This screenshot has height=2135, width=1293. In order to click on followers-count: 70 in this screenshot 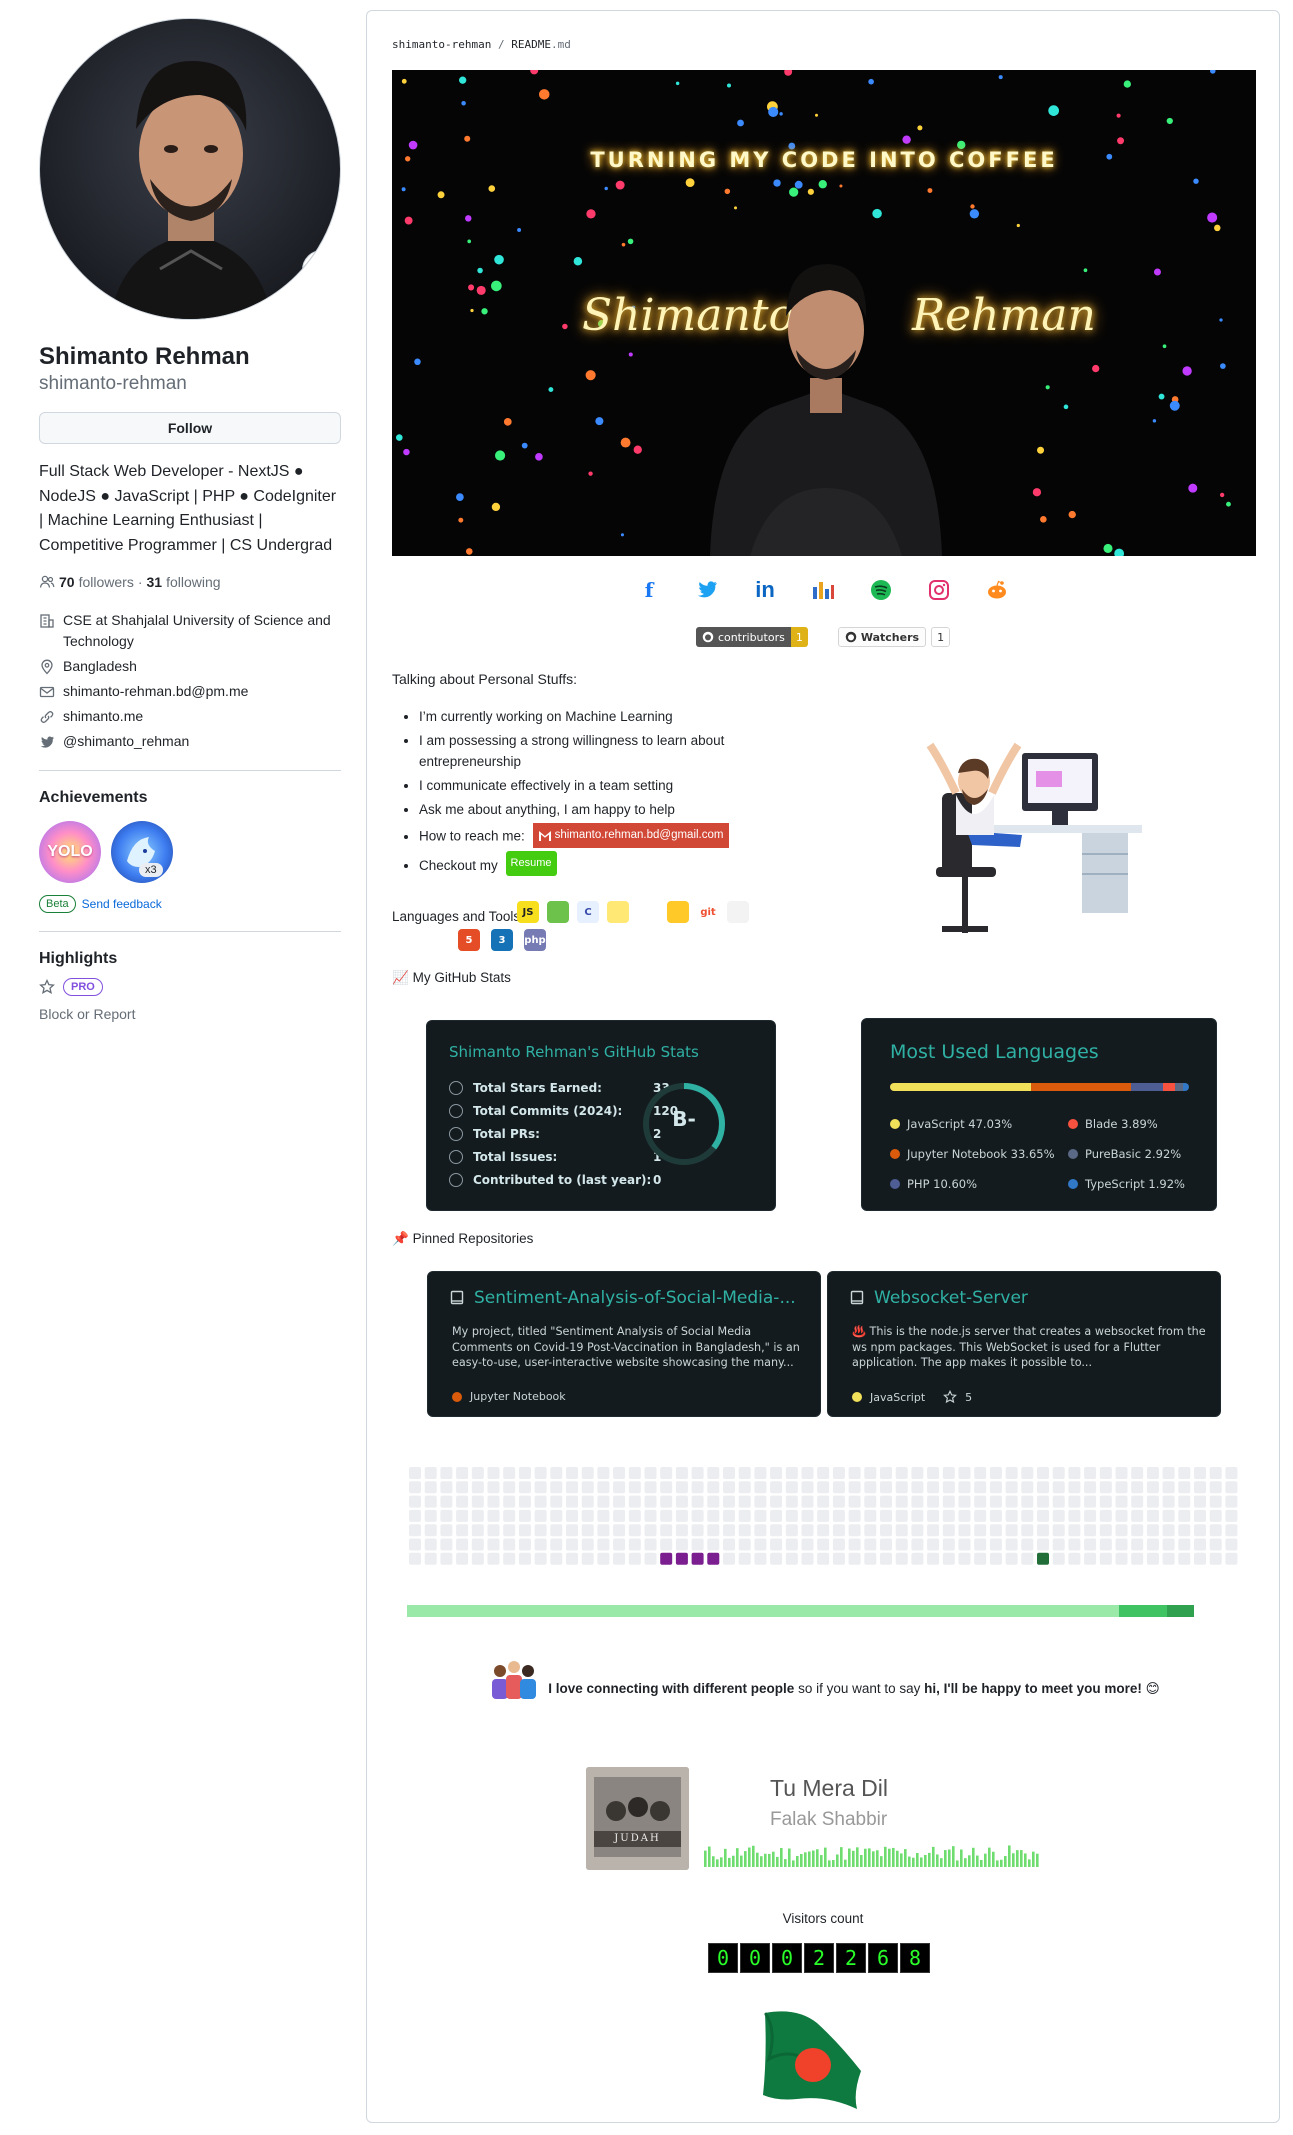, I will do `click(67, 582)`.